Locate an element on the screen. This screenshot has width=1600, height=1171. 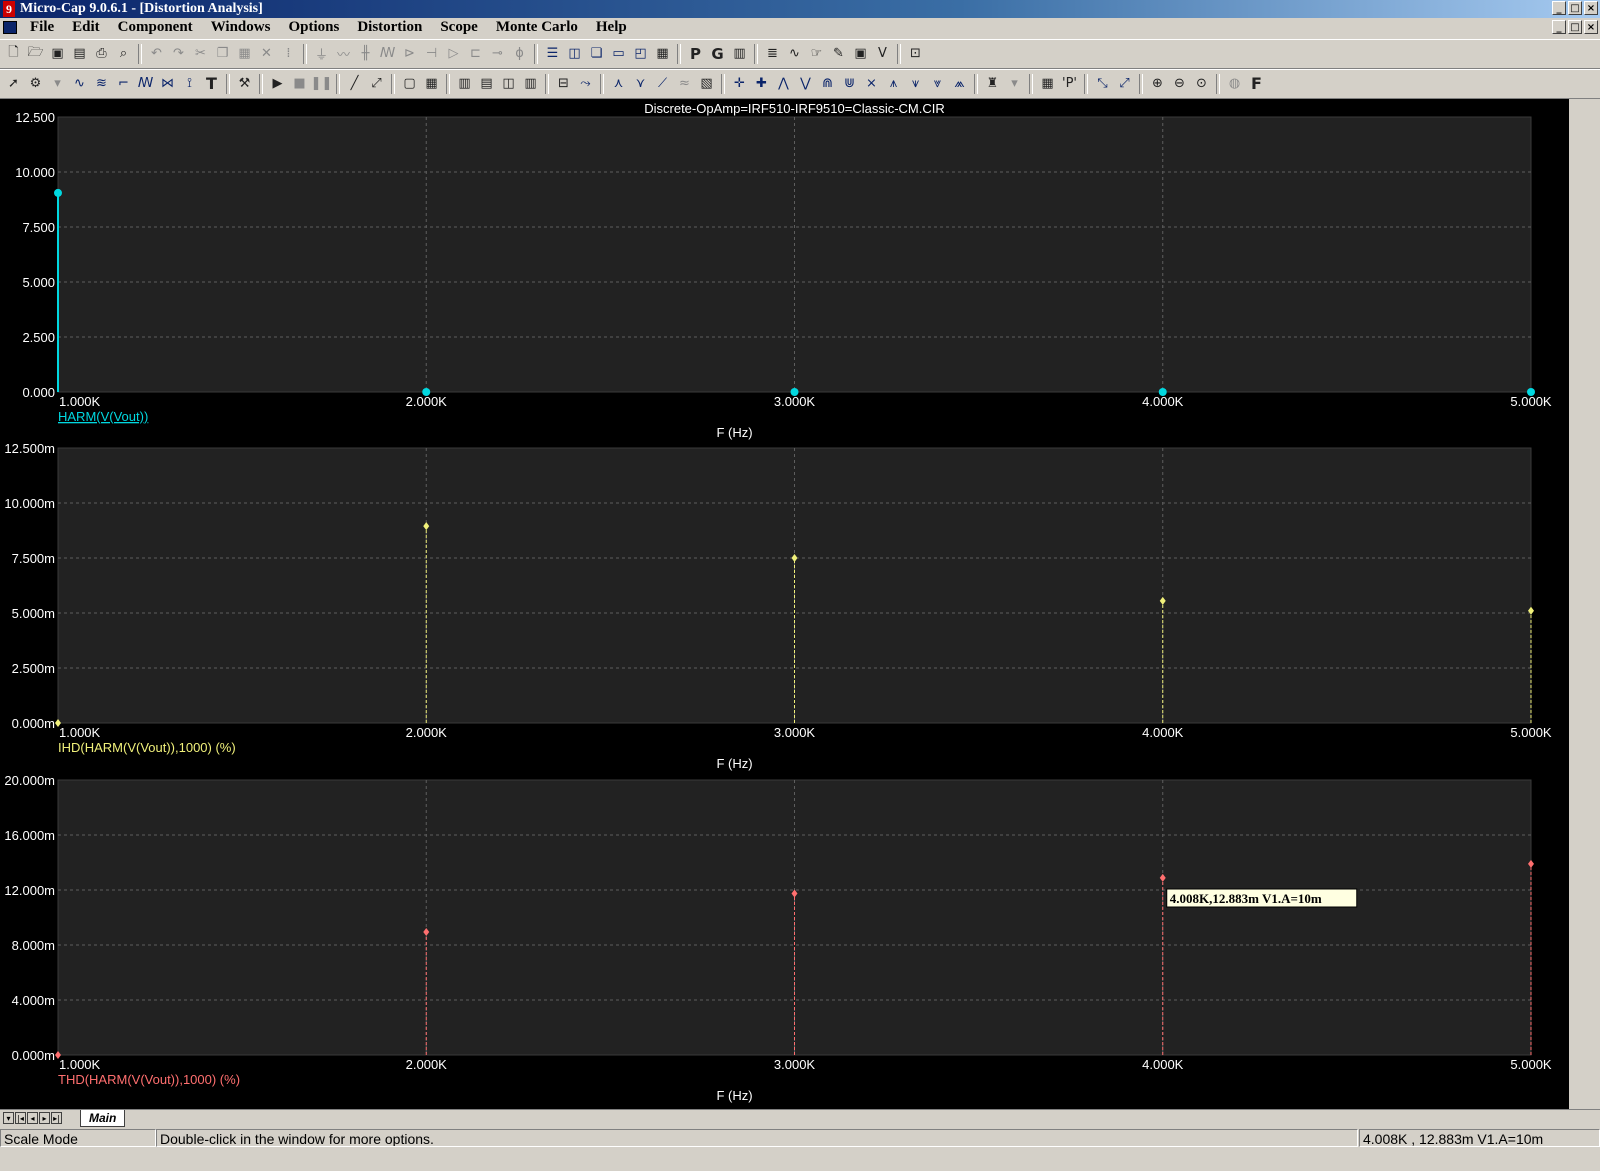
global-low-icon: ⩛ is located at coordinates (915, 83).